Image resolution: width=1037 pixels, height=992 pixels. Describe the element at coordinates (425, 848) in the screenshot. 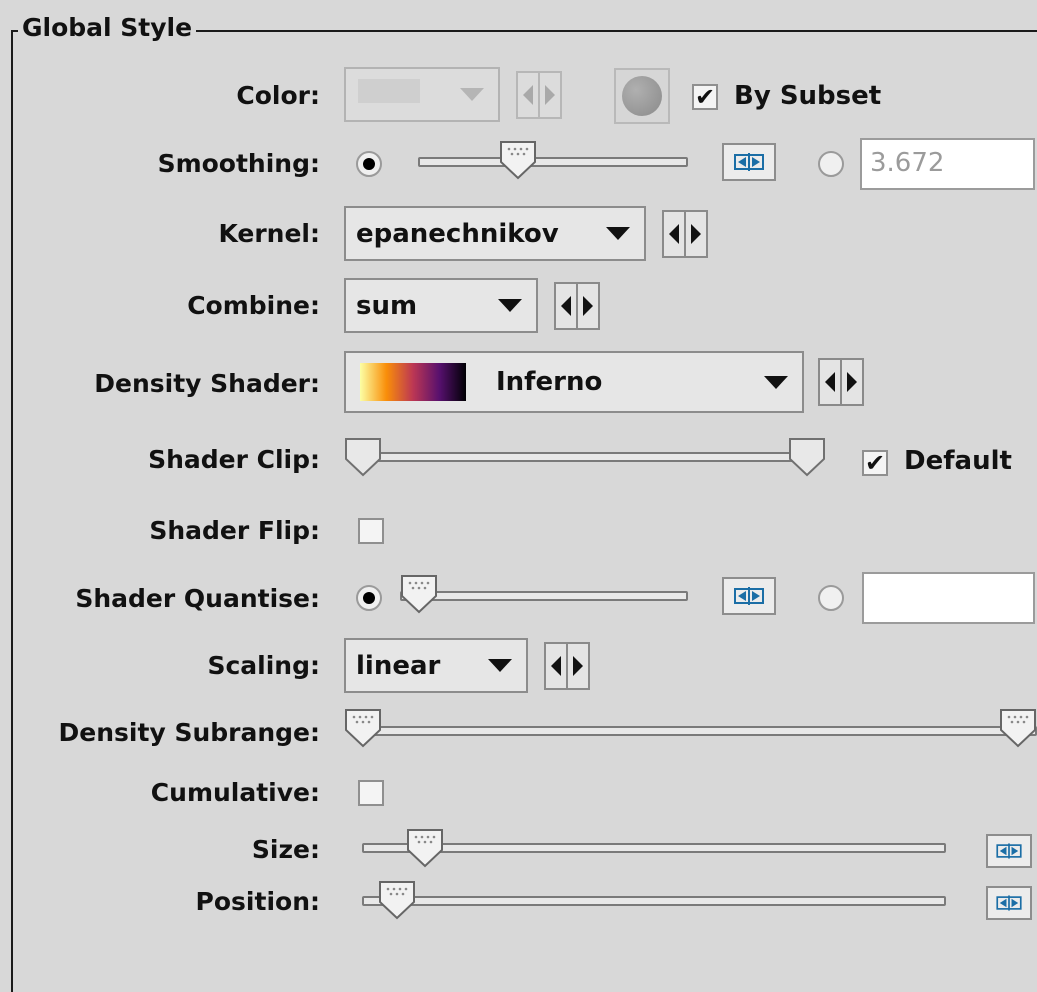

I see `size-slider-thumb` at that location.